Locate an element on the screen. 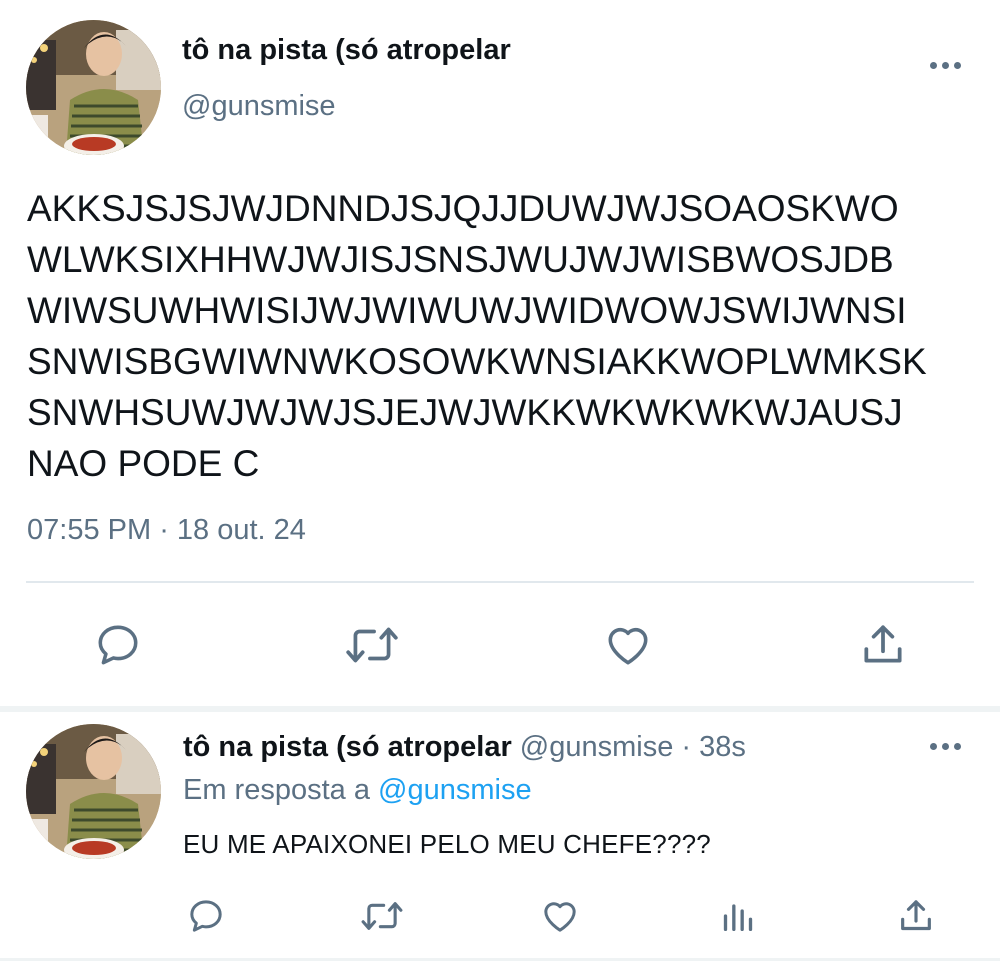  tweet-text: EU ME APAIXONEI PELO MEU CHEFE???? is located at coordinates (447, 844).